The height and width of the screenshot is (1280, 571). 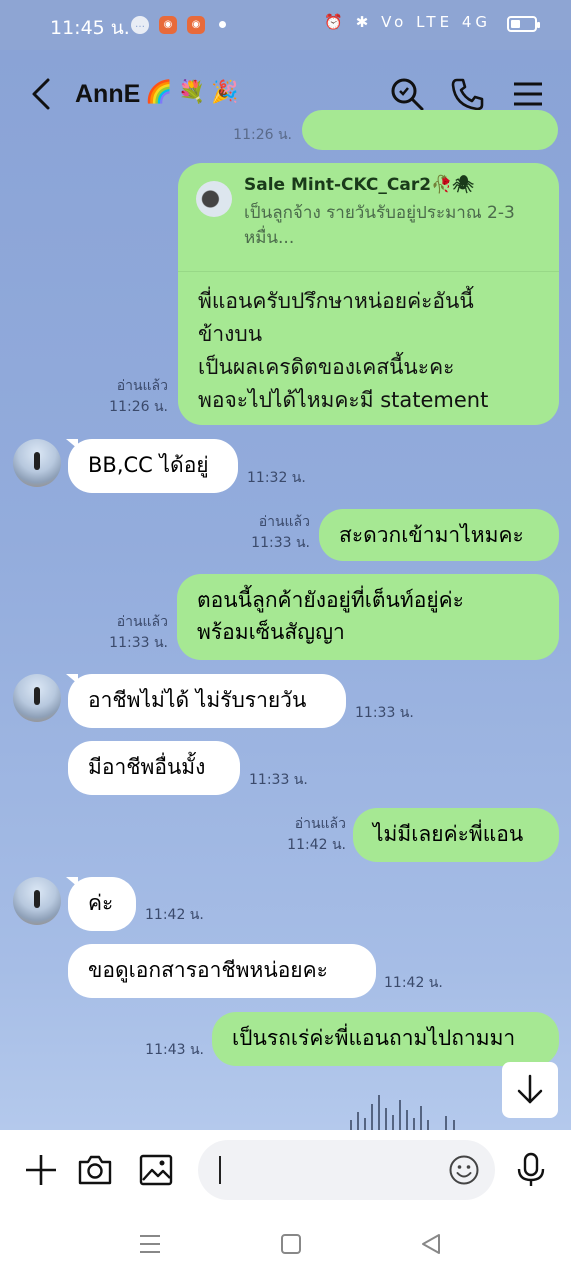 What do you see at coordinates (528, 94) in the screenshot?
I see `menu-icon` at bounding box center [528, 94].